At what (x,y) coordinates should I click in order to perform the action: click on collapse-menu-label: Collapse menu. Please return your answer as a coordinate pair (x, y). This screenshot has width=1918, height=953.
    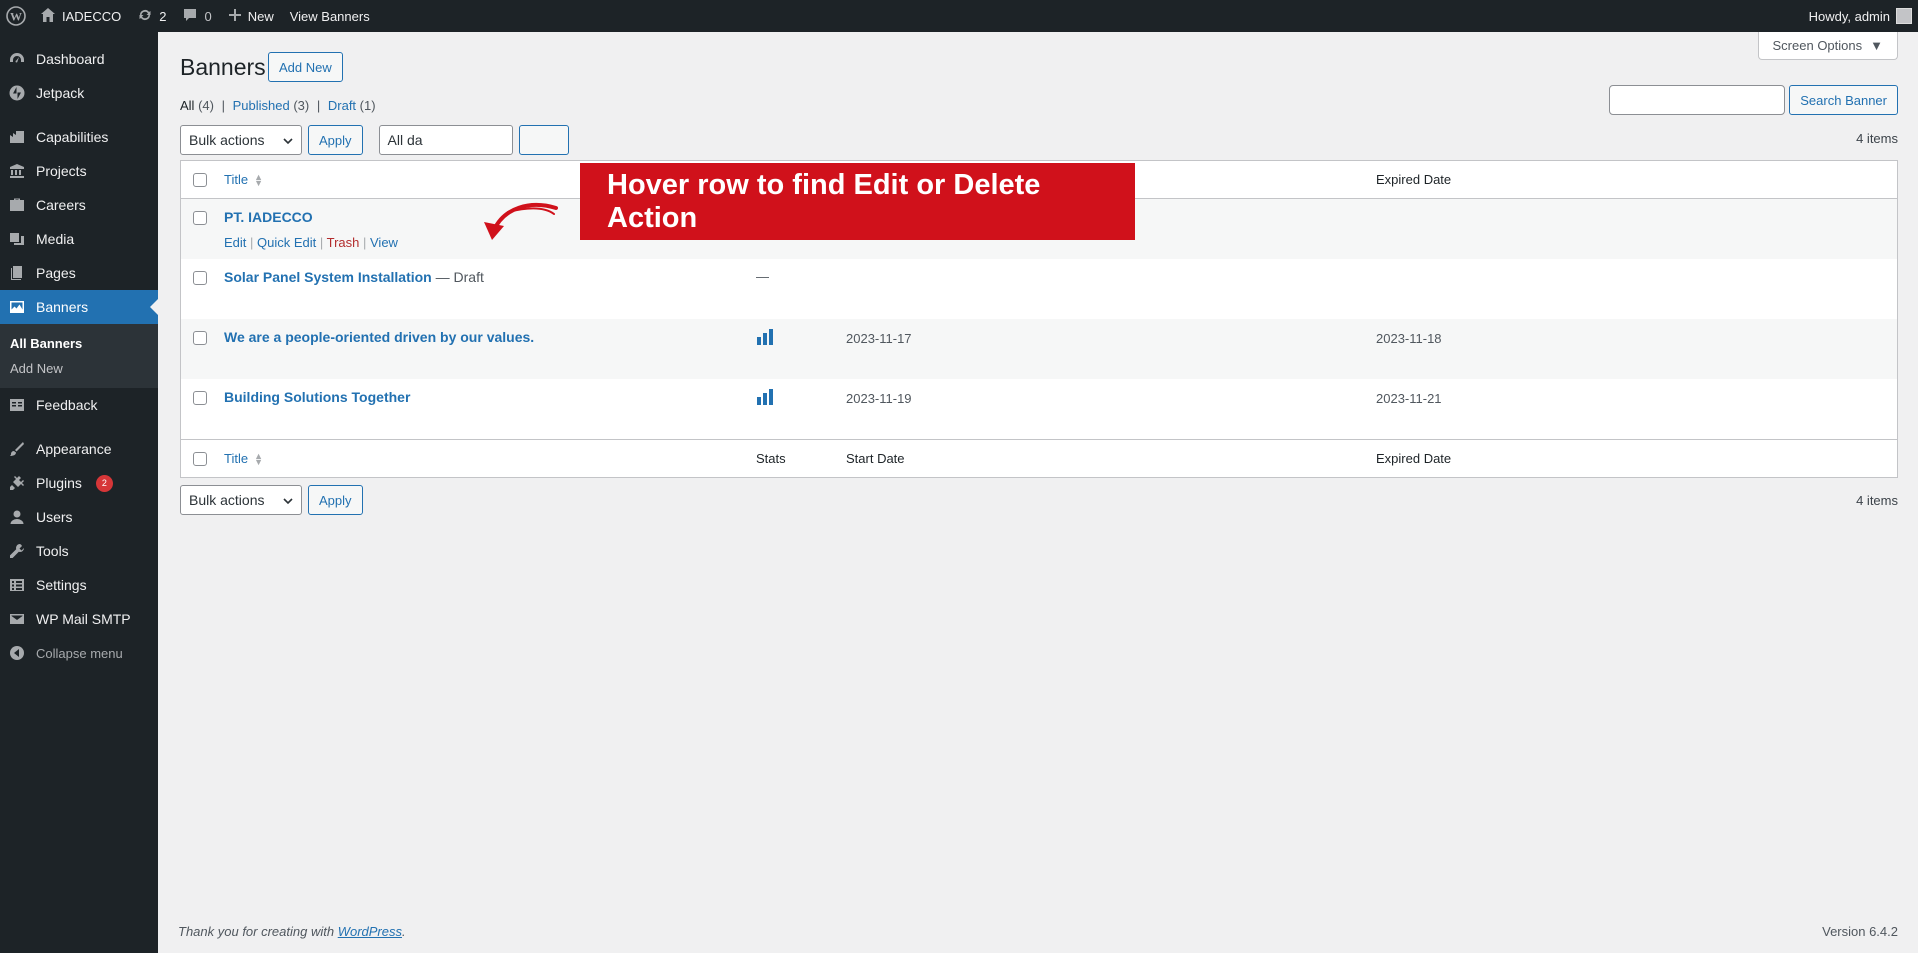
    Looking at the image, I should click on (79, 653).